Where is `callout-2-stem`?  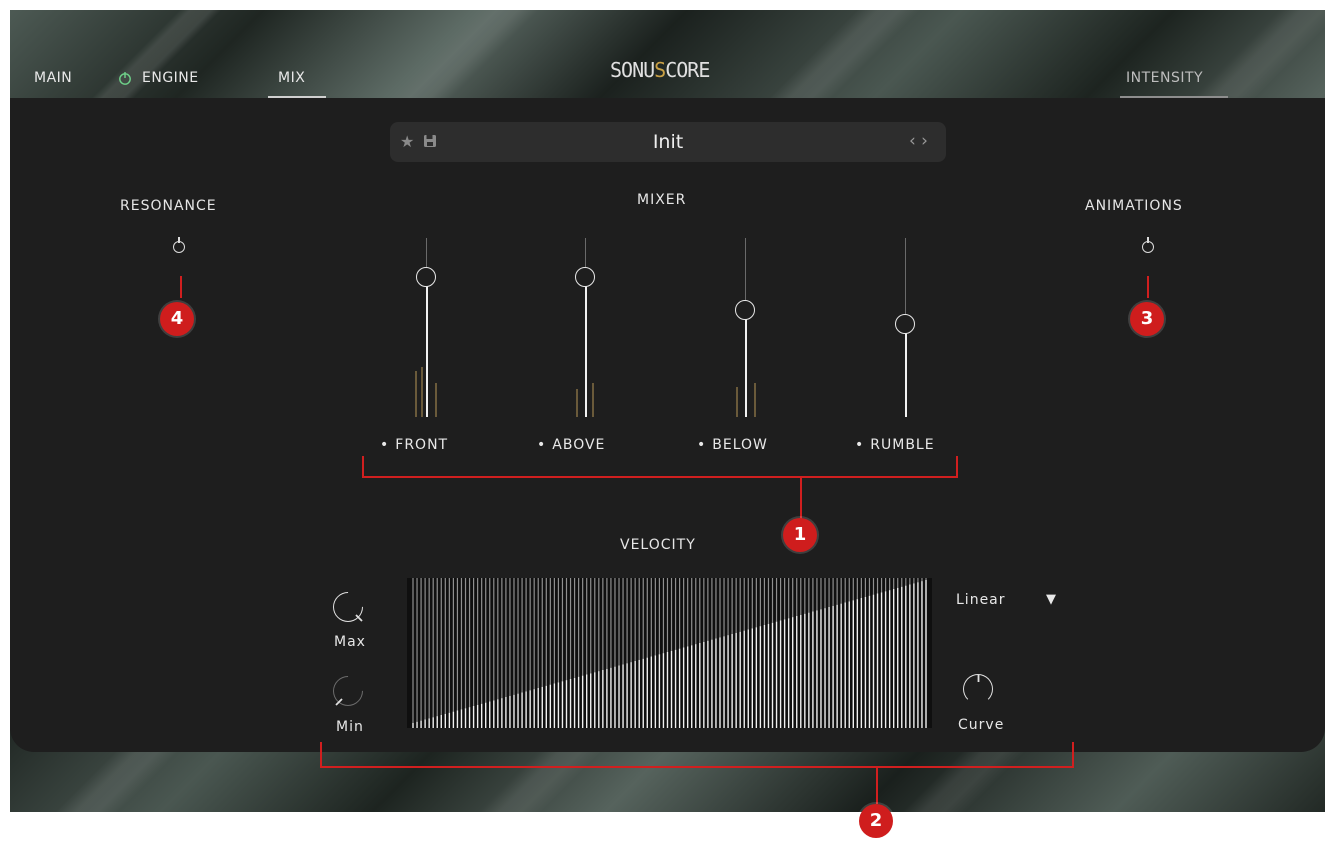
callout-2-stem is located at coordinates (877, 786).